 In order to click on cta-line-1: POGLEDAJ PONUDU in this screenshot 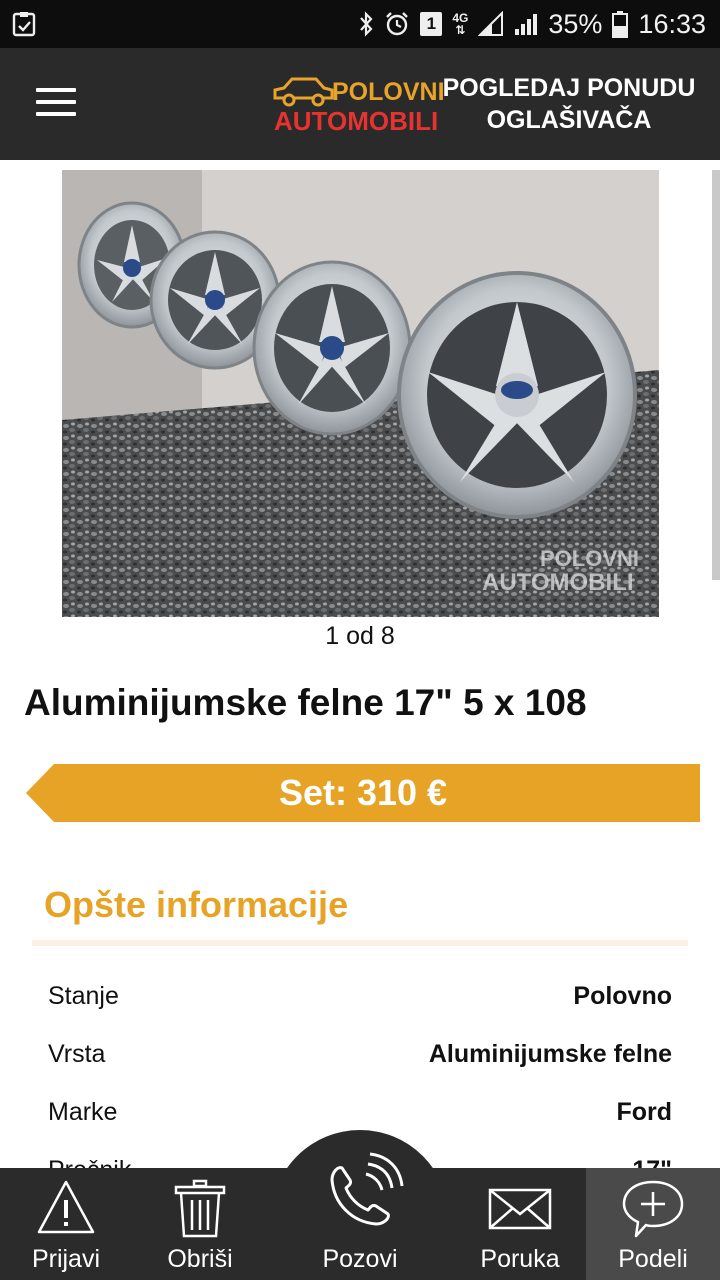, I will do `click(569, 88)`.